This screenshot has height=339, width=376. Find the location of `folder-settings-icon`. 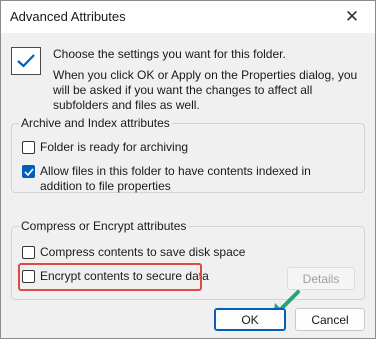

folder-settings-icon is located at coordinates (26, 61).